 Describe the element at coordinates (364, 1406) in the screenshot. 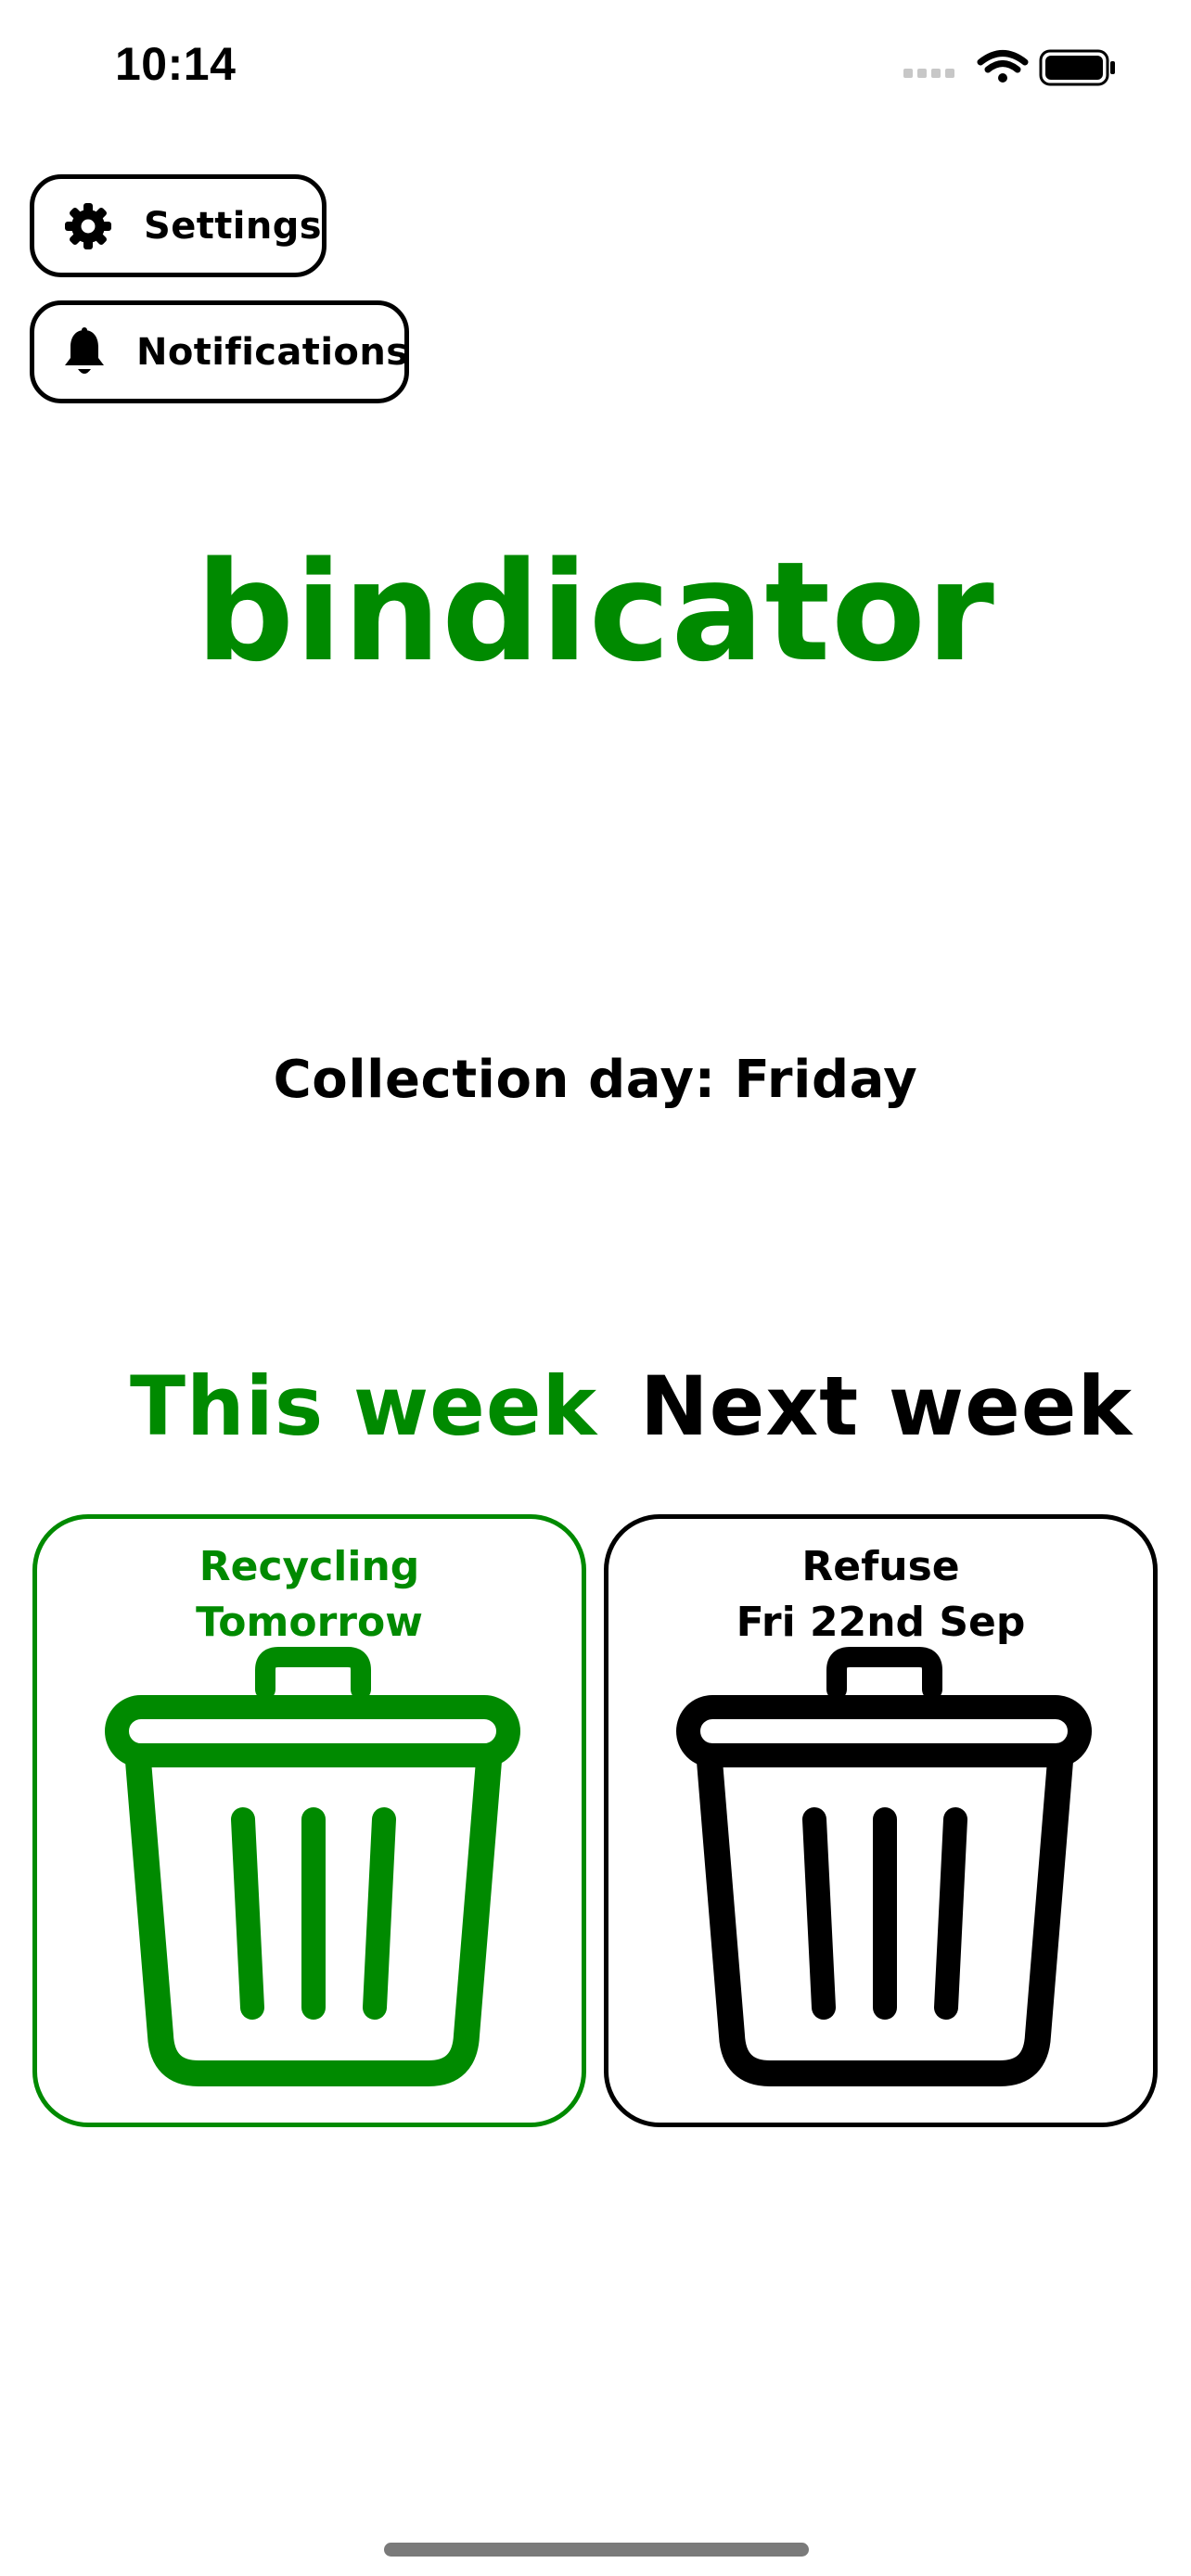

I see `this-week-heading: This week` at that location.